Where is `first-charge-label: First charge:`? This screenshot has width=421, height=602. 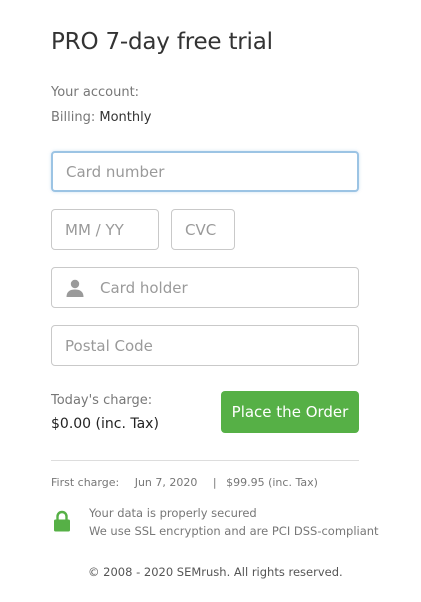
first-charge-label: First charge: is located at coordinates (85, 482).